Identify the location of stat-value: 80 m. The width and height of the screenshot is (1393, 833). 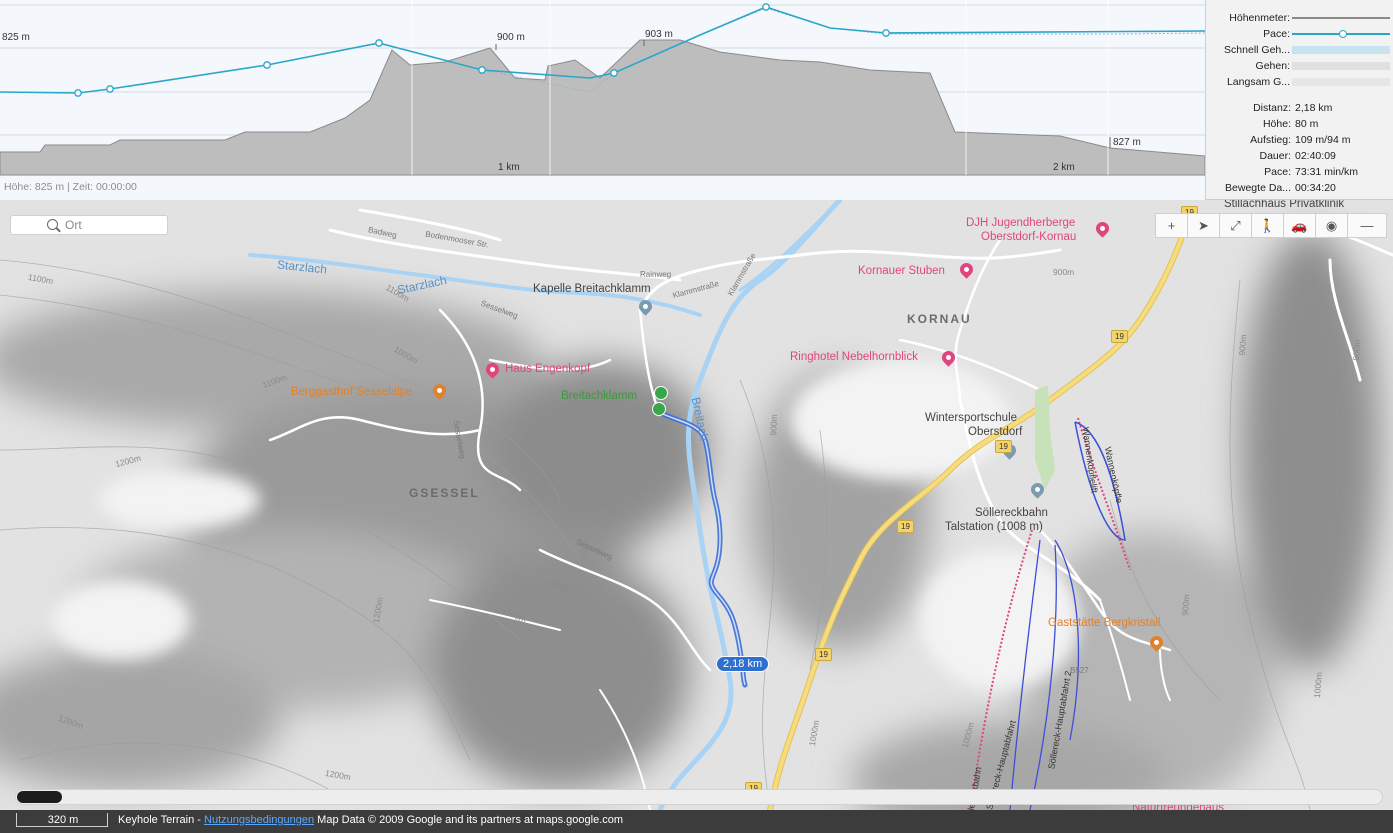
(1307, 124).